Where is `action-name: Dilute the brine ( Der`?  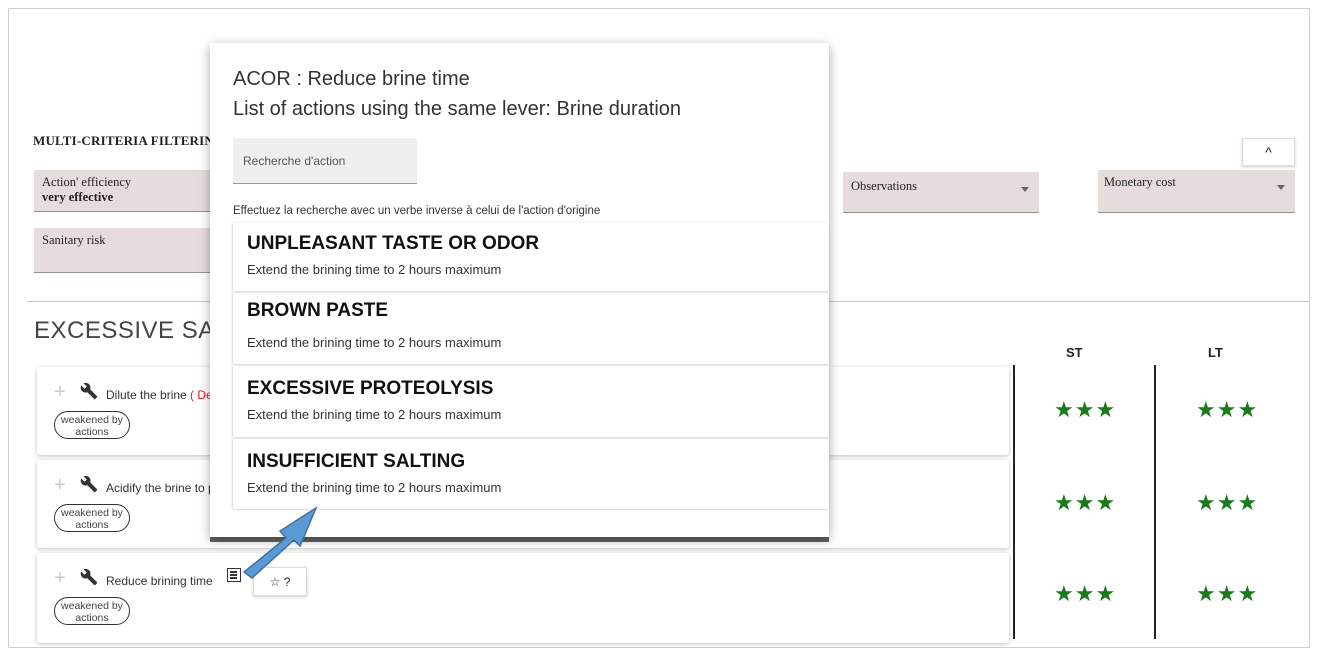 action-name: Dilute the brine ( Der is located at coordinates (161, 395).